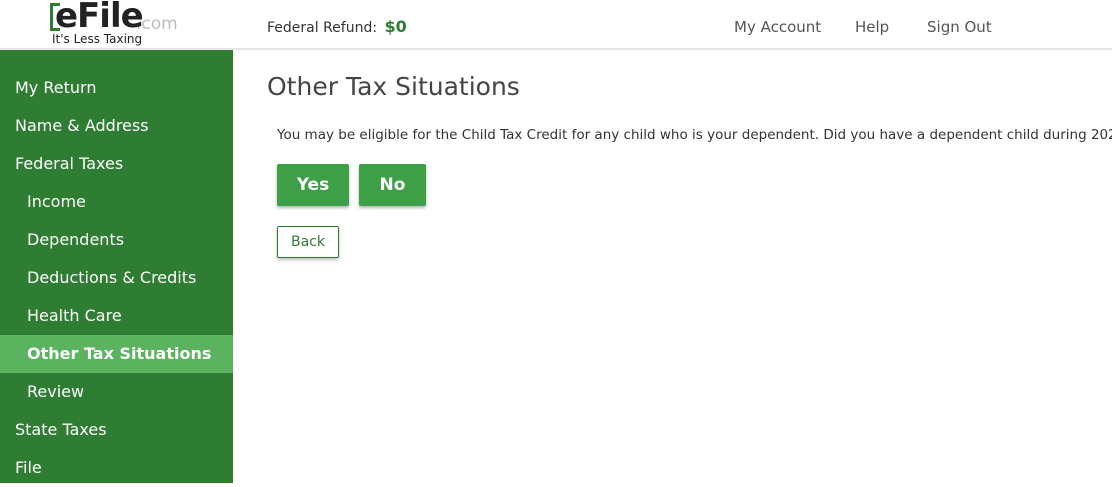  What do you see at coordinates (97, 39) in the screenshot?
I see `logo-tagline: It's Less Taxing` at bounding box center [97, 39].